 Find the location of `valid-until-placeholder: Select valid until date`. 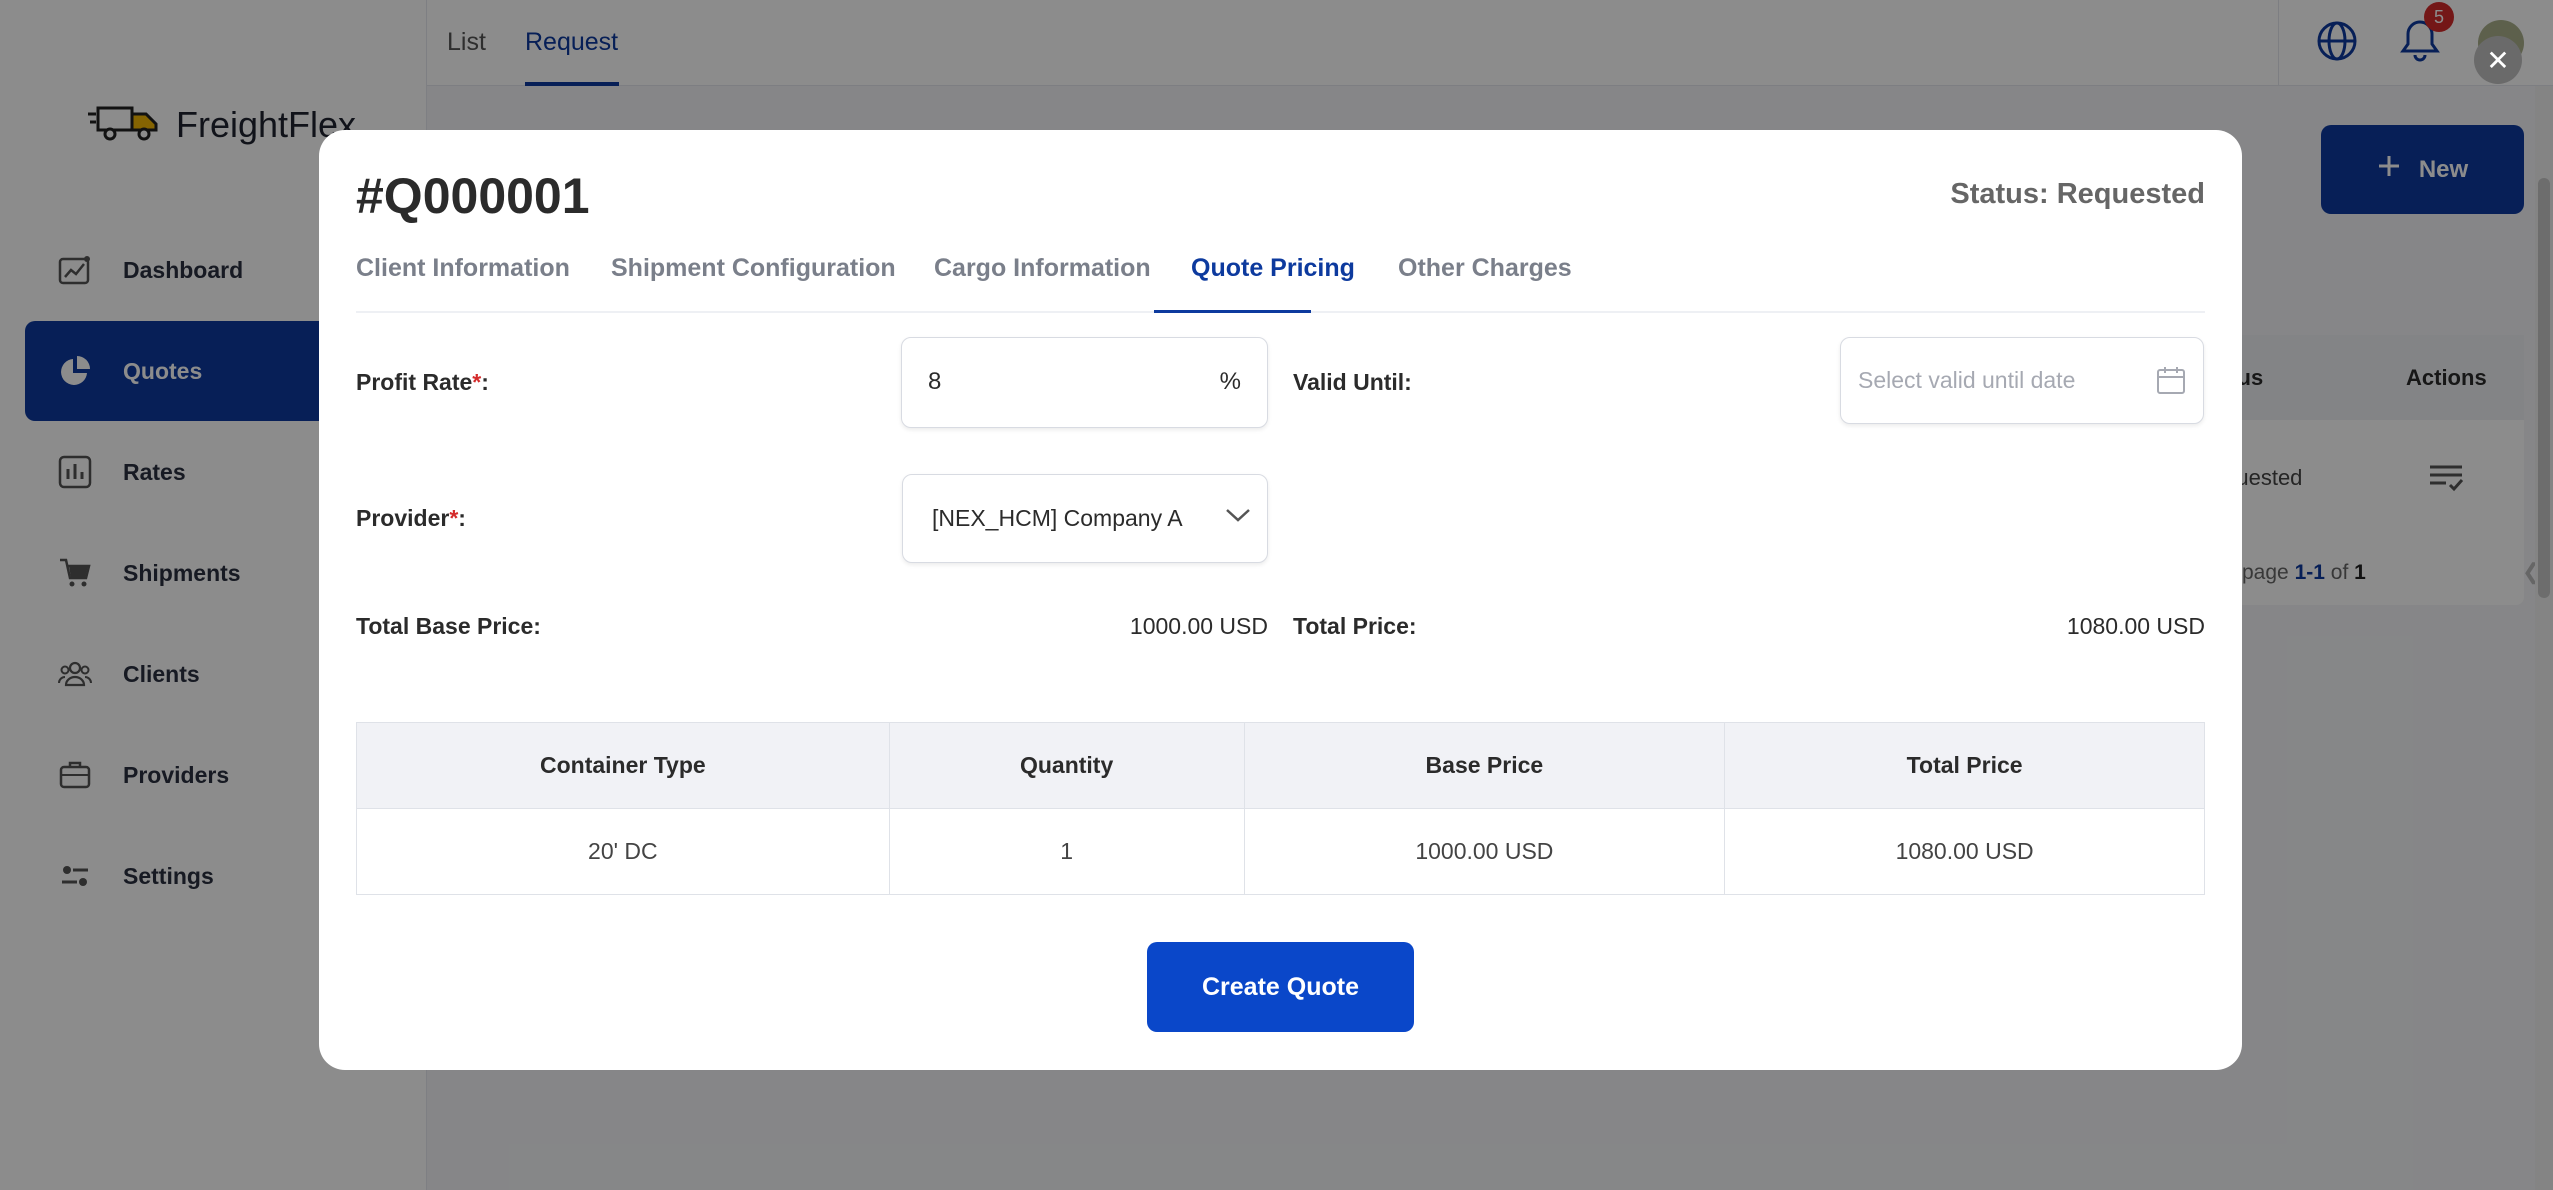

valid-until-placeholder: Select valid until date is located at coordinates (1967, 380).